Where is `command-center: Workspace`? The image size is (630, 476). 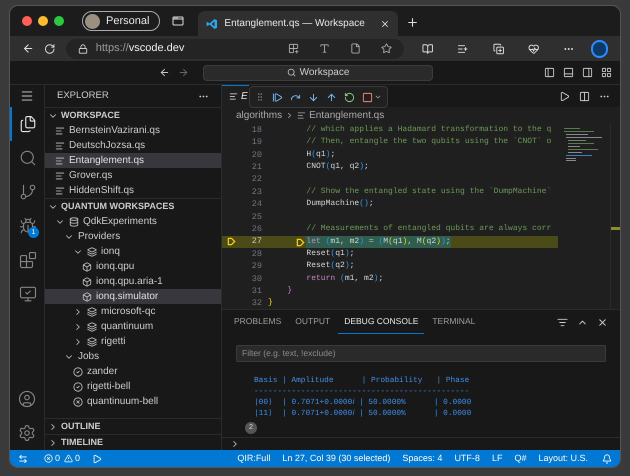
command-center: Workspace is located at coordinates (318, 72).